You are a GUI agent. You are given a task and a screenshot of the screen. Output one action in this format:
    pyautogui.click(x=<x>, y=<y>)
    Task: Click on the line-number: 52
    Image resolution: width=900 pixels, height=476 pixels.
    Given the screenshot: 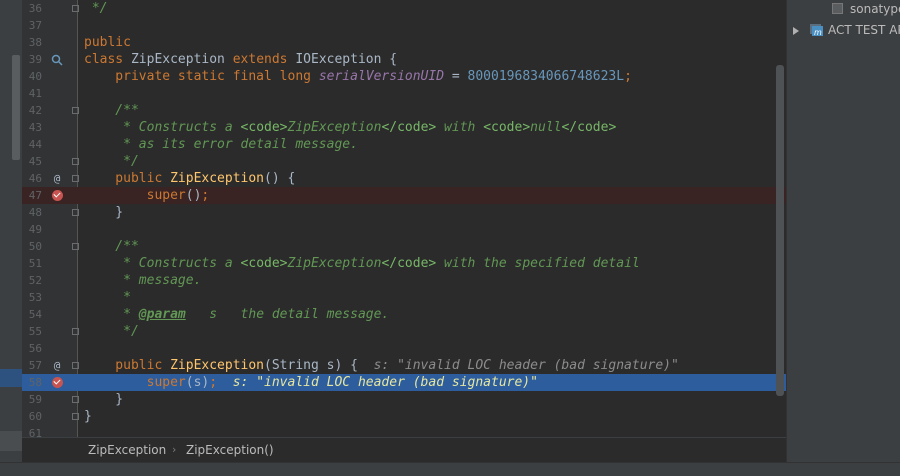 What is the action you would take?
    pyautogui.click(x=32, y=280)
    